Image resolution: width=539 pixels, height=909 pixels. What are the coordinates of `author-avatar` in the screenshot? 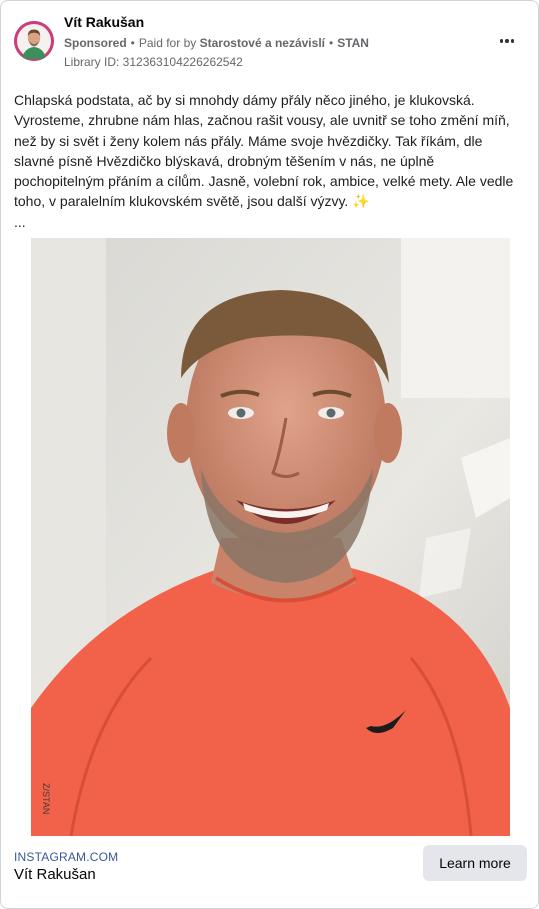 It's located at (34, 41).